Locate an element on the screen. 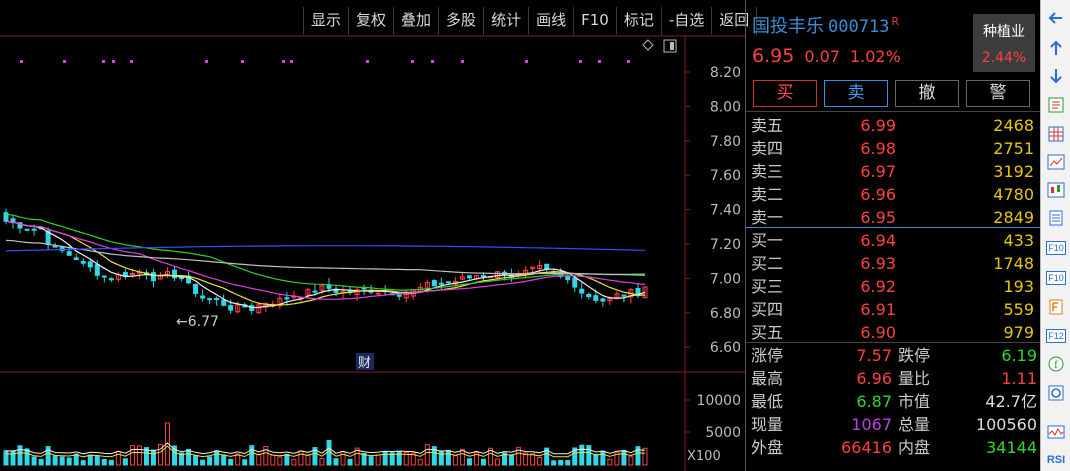 The image size is (1070, 471). rsi-label-icon: RSI is located at coordinates (1056, 460).